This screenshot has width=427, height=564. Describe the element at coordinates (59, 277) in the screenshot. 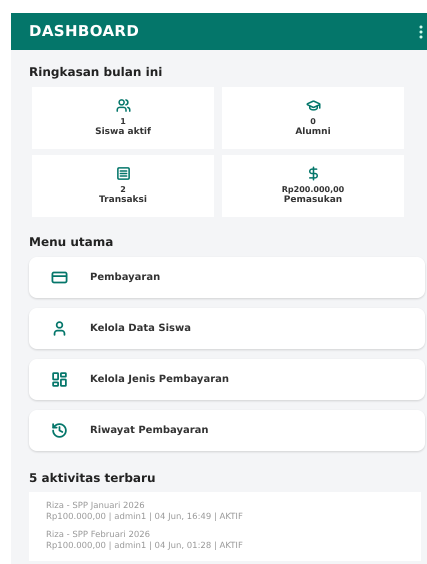

I see `card-icon` at that location.